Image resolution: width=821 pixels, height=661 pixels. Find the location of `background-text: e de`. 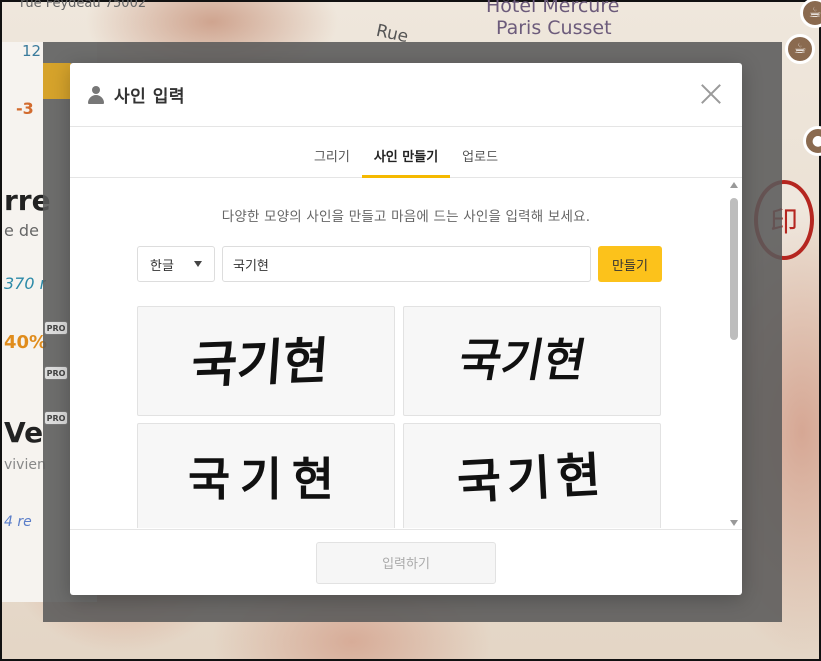

background-text: e de is located at coordinates (21, 230).